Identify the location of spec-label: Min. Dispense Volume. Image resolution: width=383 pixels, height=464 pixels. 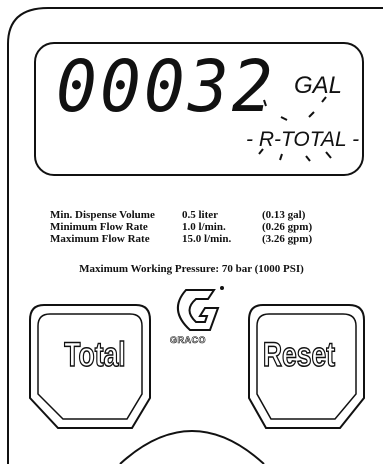
(102, 215).